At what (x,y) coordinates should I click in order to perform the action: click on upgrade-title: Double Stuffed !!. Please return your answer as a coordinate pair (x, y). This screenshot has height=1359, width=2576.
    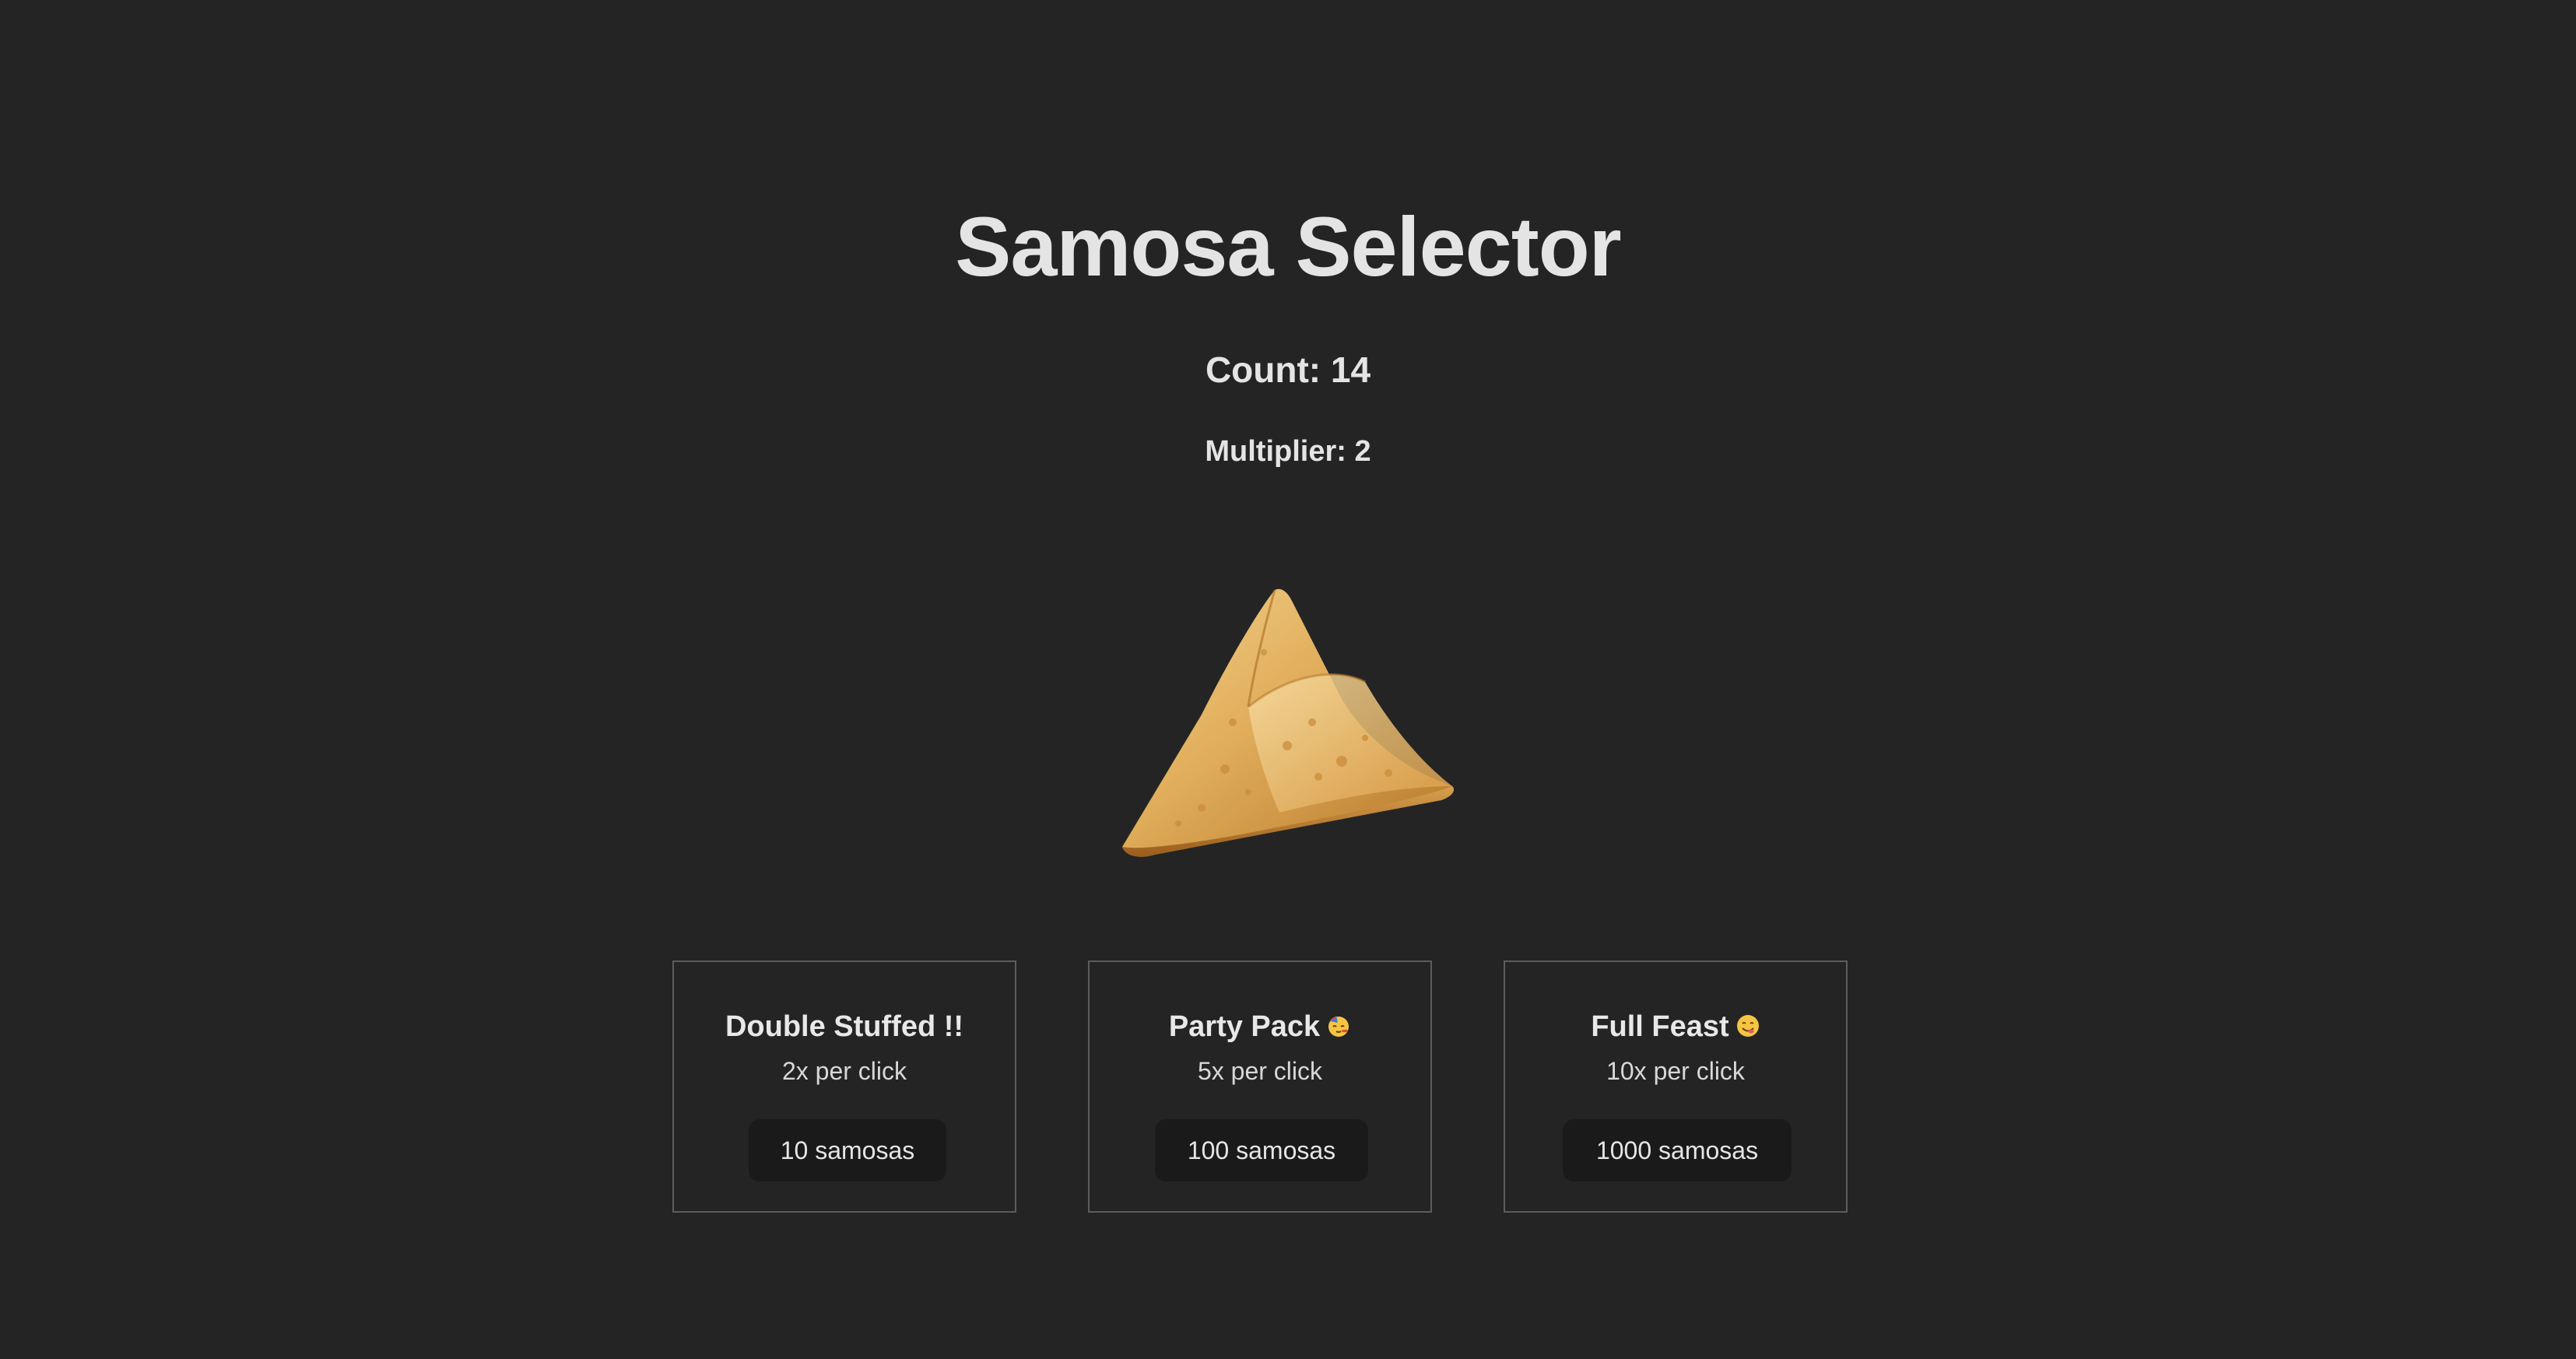
    Looking at the image, I should click on (845, 1026).